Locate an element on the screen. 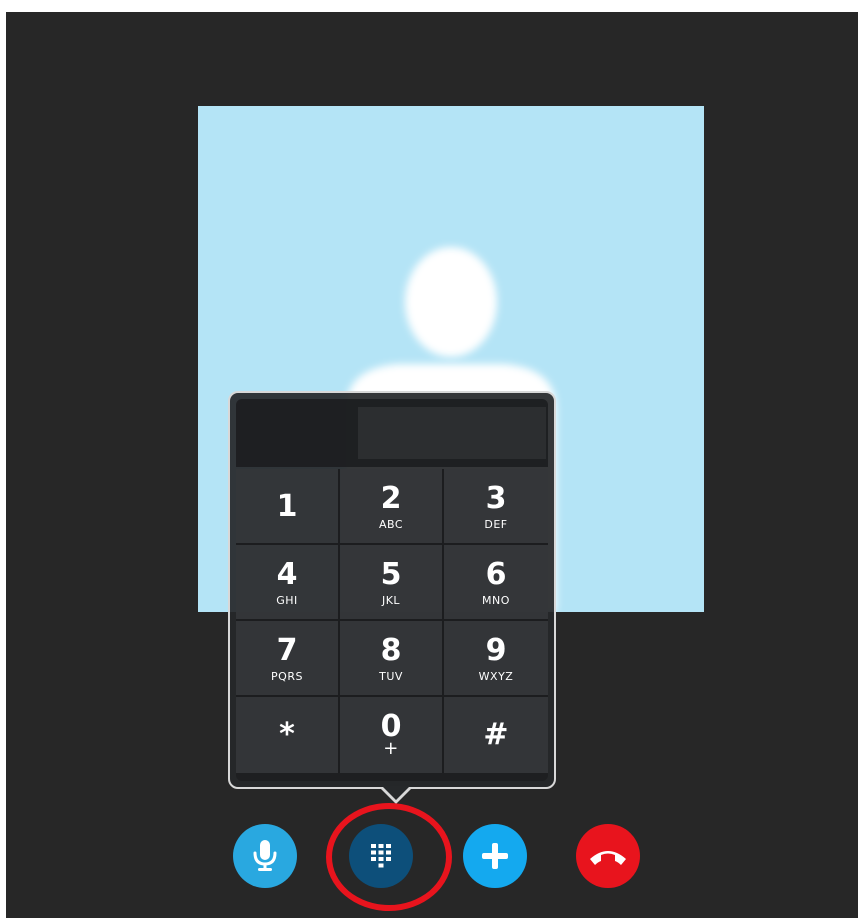 Image resolution: width=858 pixels, height=918 pixels. microphone-icon is located at coordinates (265, 855).